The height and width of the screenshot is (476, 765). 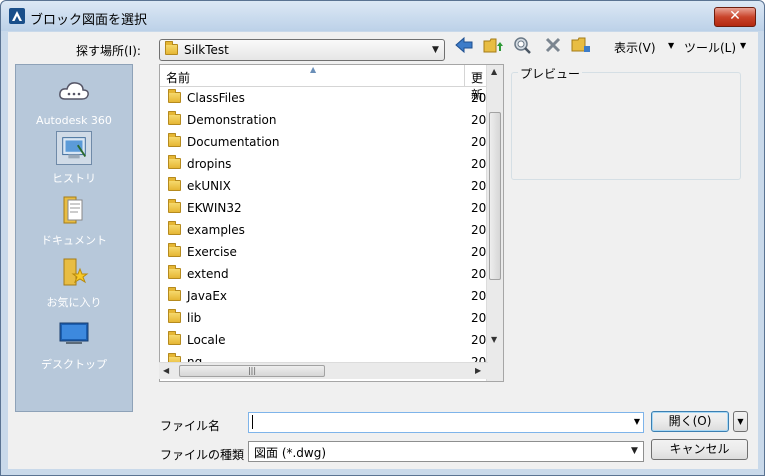 I want to click on scroll-right-icon: ▶, so click(x=478, y=370).